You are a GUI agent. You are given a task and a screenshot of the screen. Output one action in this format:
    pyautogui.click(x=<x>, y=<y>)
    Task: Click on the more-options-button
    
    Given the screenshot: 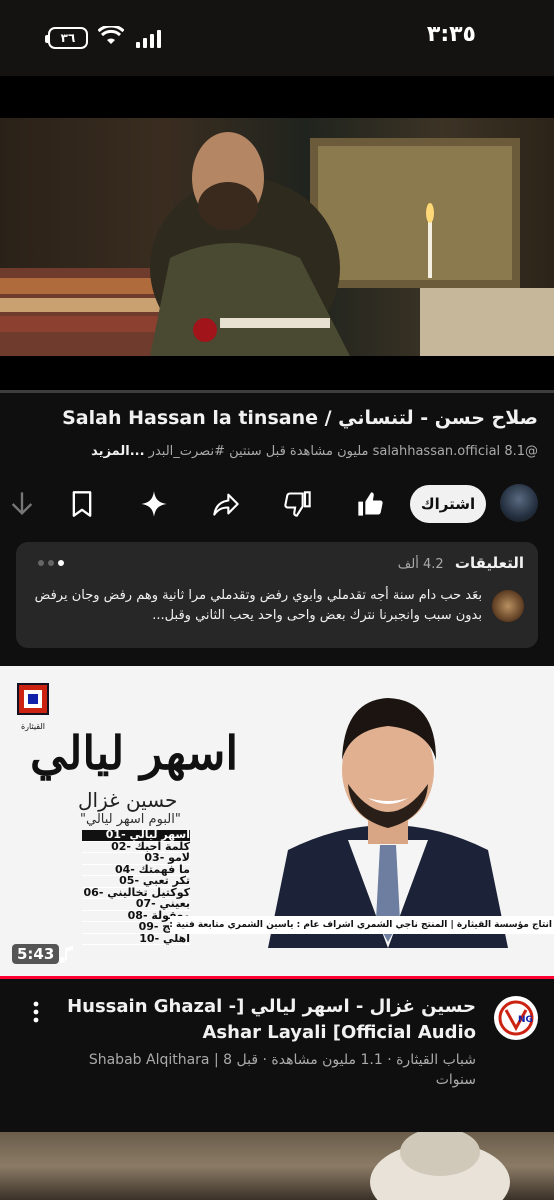 What is the action you would take?
    pyautogui.click(x=36, y=1012)
    